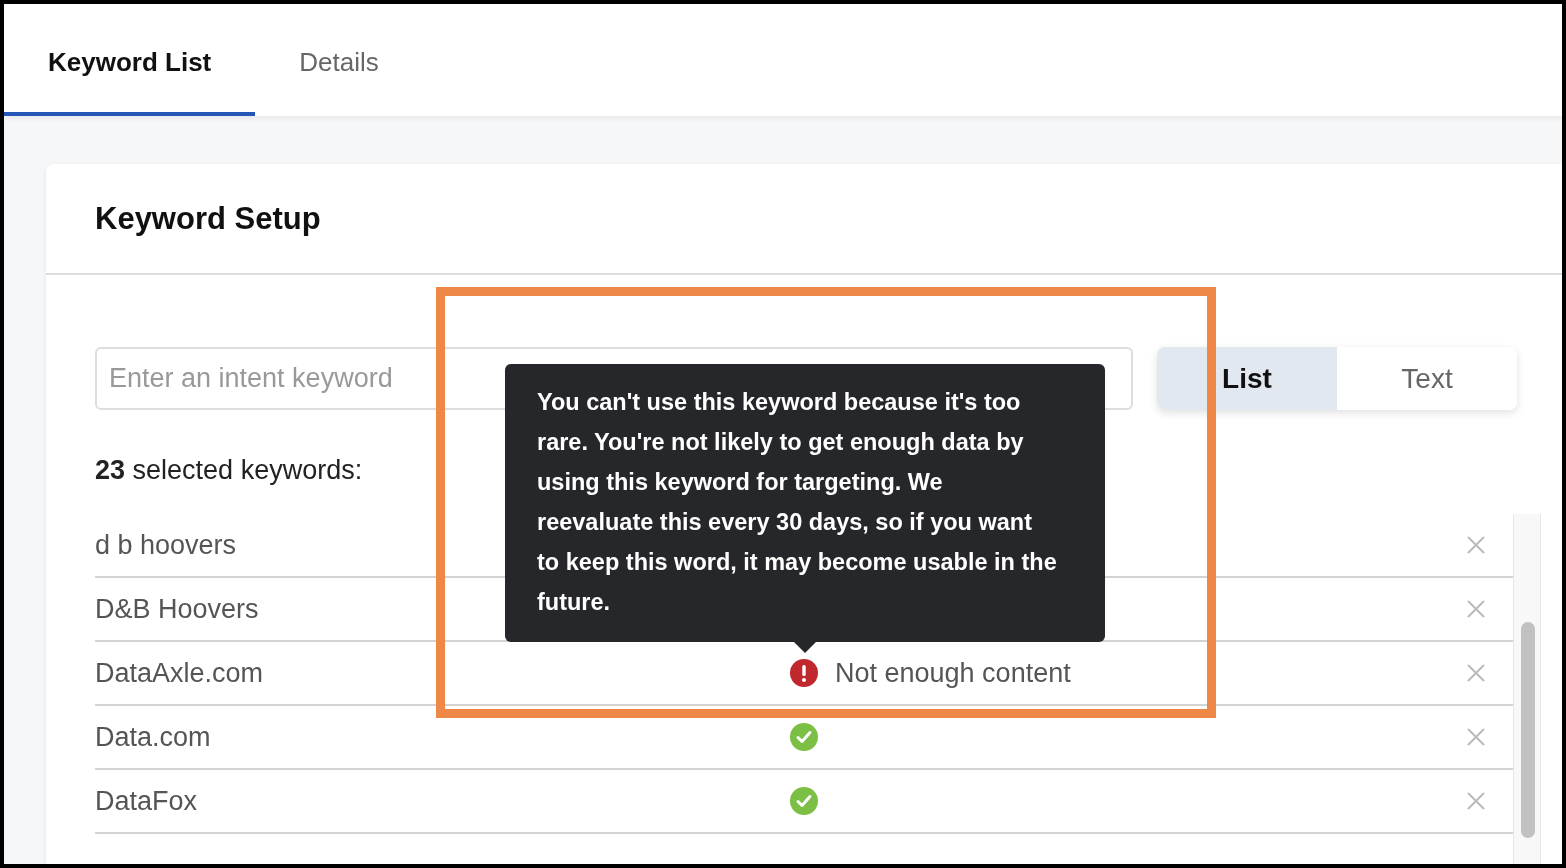 This screenshot has width=1566, height=868. Describe the element at coordinates (179, 673) in the screenshot. I see `keyword-name: DataAxle.com` at that location.